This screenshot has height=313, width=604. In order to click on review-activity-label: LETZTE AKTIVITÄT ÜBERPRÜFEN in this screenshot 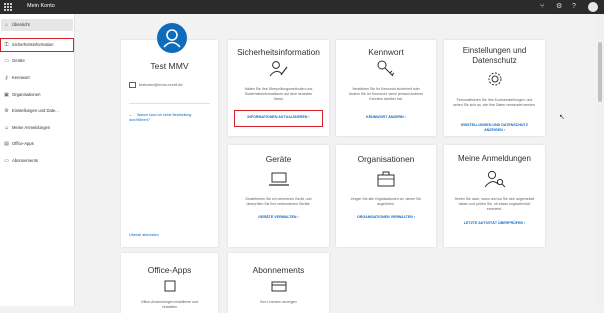, I will do `click(493, 223)`.